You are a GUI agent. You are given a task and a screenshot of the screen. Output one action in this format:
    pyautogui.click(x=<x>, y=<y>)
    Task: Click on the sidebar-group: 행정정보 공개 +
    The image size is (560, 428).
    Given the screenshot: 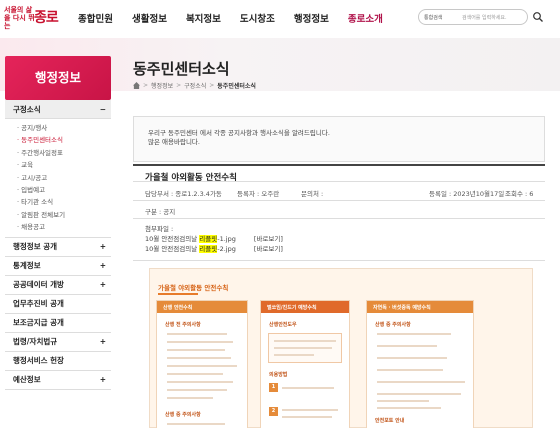 What is the action you would take?
    pyautogui.click(x=58, y=247)
    